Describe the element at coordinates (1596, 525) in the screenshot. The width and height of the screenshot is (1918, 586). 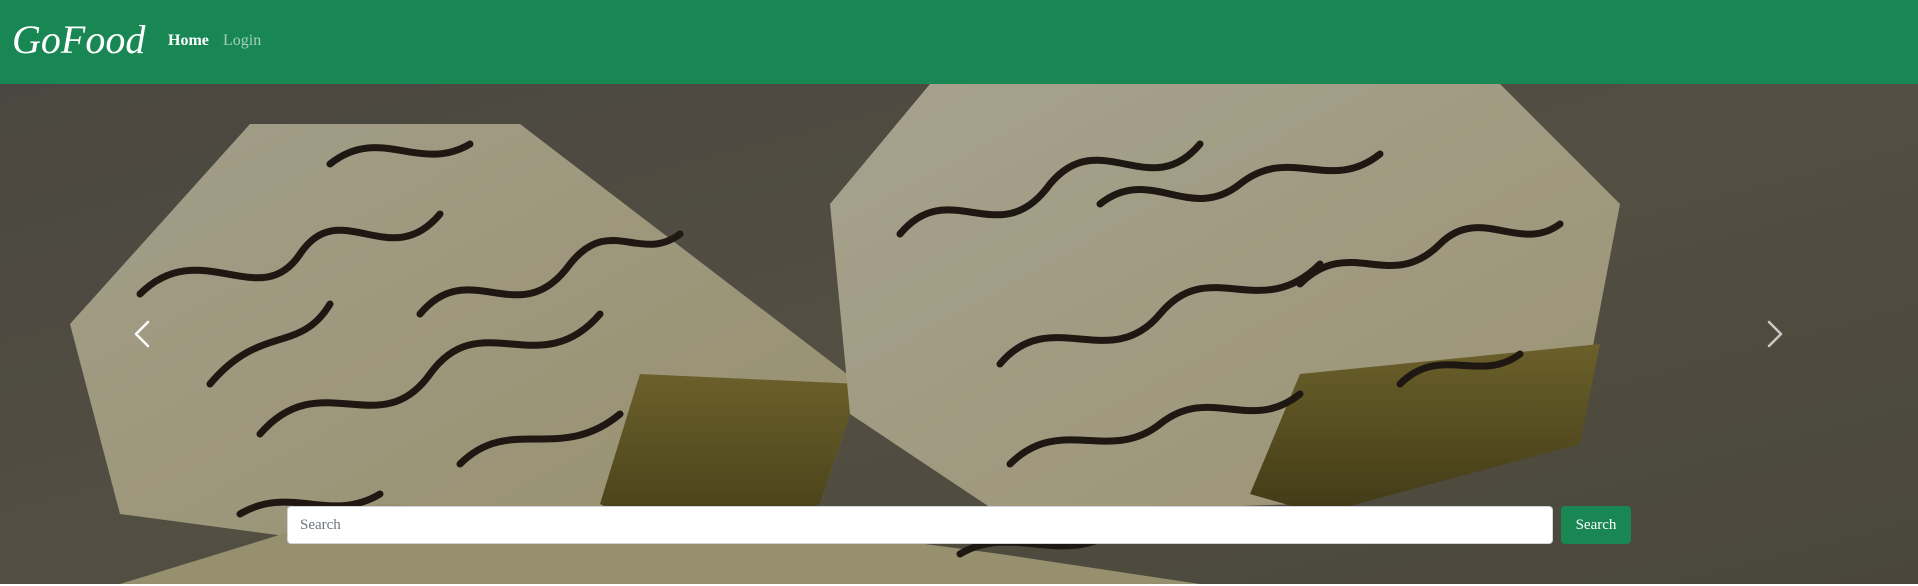
I see `search-button: Search` at that location.